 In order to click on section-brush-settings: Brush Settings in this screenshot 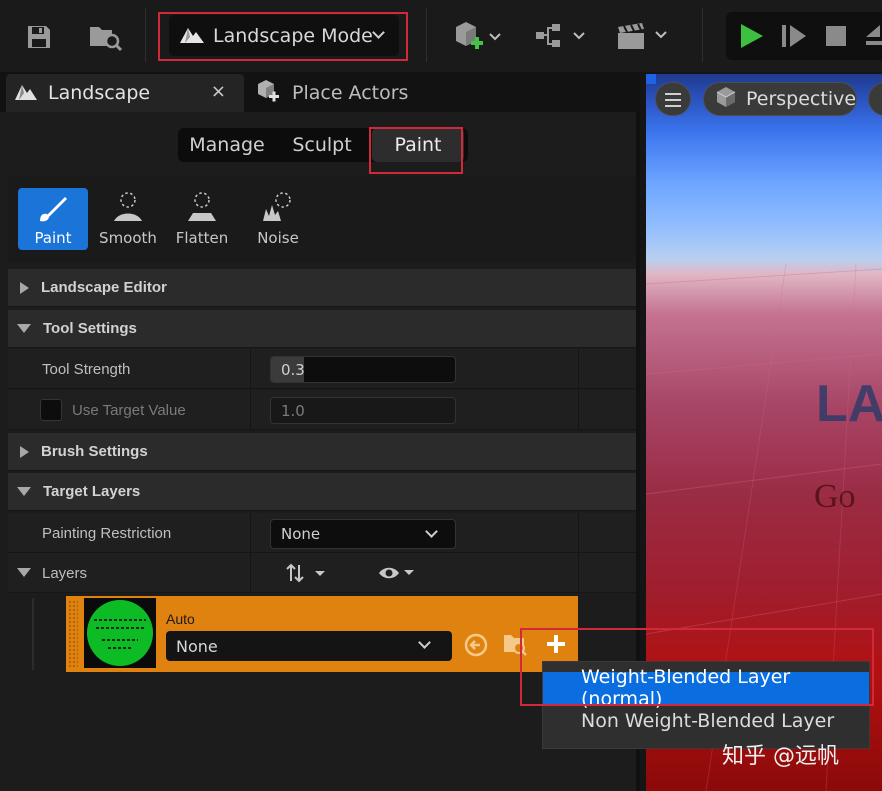, I will do `click(322, 452)`.